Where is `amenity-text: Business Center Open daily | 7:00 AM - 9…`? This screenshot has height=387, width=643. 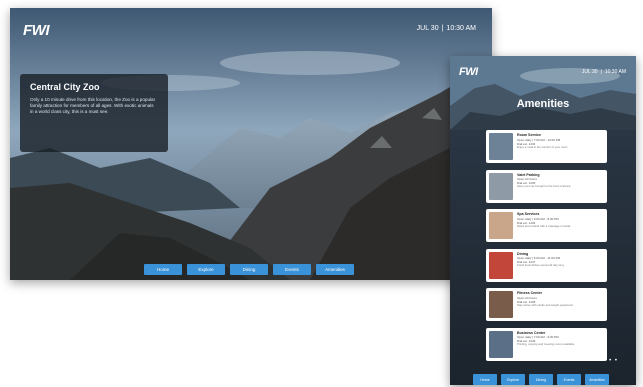
amenity-text: Business Center Open daily | 7:00 AM - 9… is located at coordinates (560, 344).